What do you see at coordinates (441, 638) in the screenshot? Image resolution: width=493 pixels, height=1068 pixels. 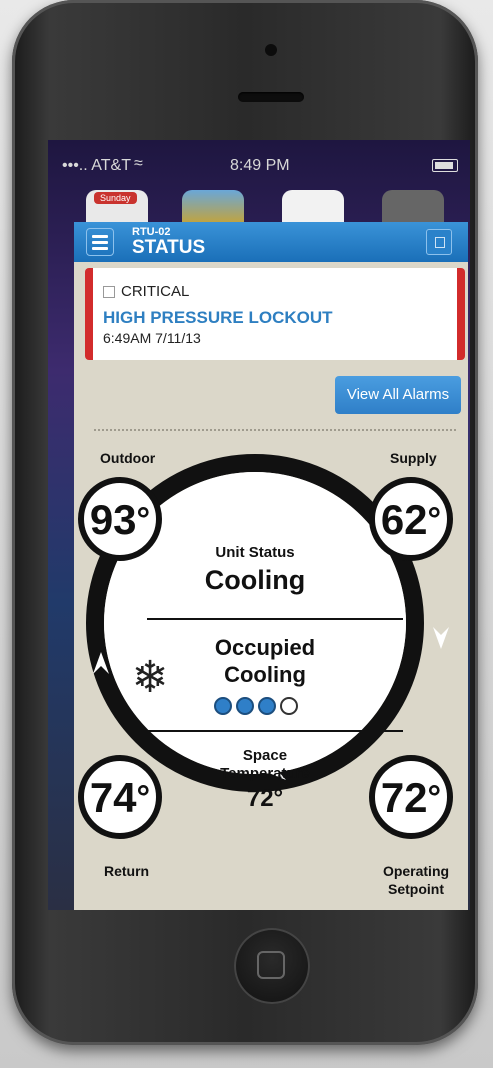 I see `arrow-down-icon` at bounding box center [441, 638].